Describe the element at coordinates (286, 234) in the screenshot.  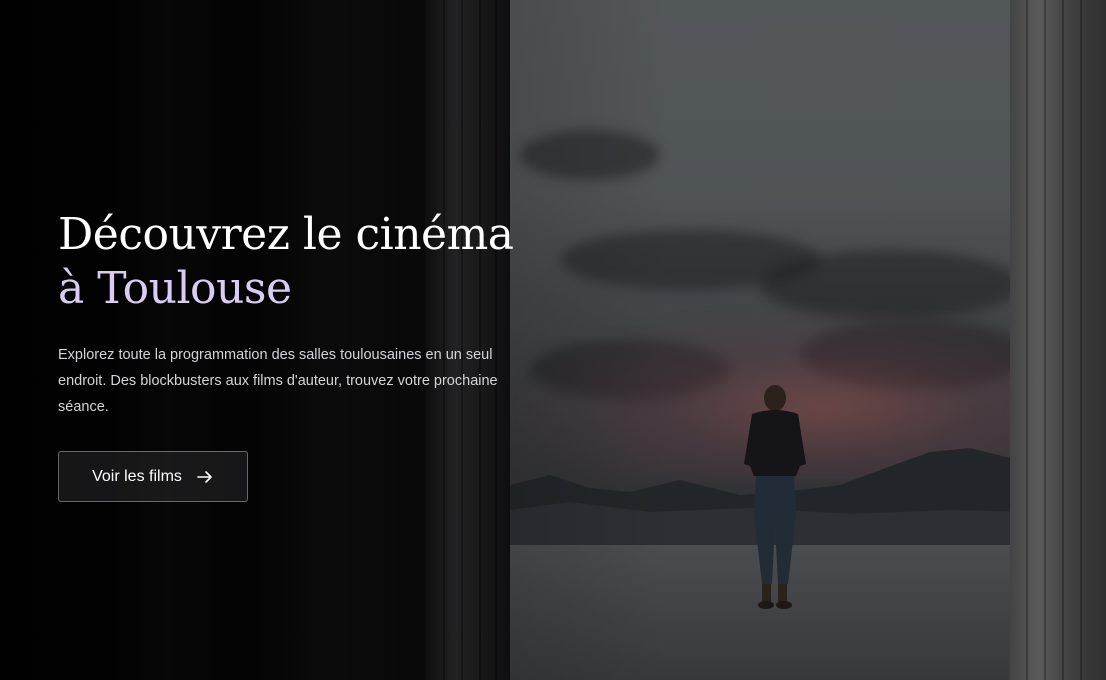
I see `hero-title-line1: Découvrez le cinéma` at that location.